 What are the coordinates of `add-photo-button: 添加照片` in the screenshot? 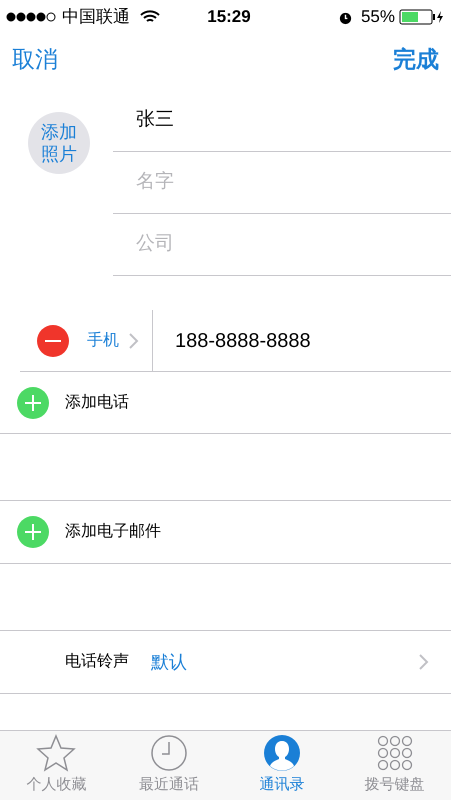 It's located at (59, 143).